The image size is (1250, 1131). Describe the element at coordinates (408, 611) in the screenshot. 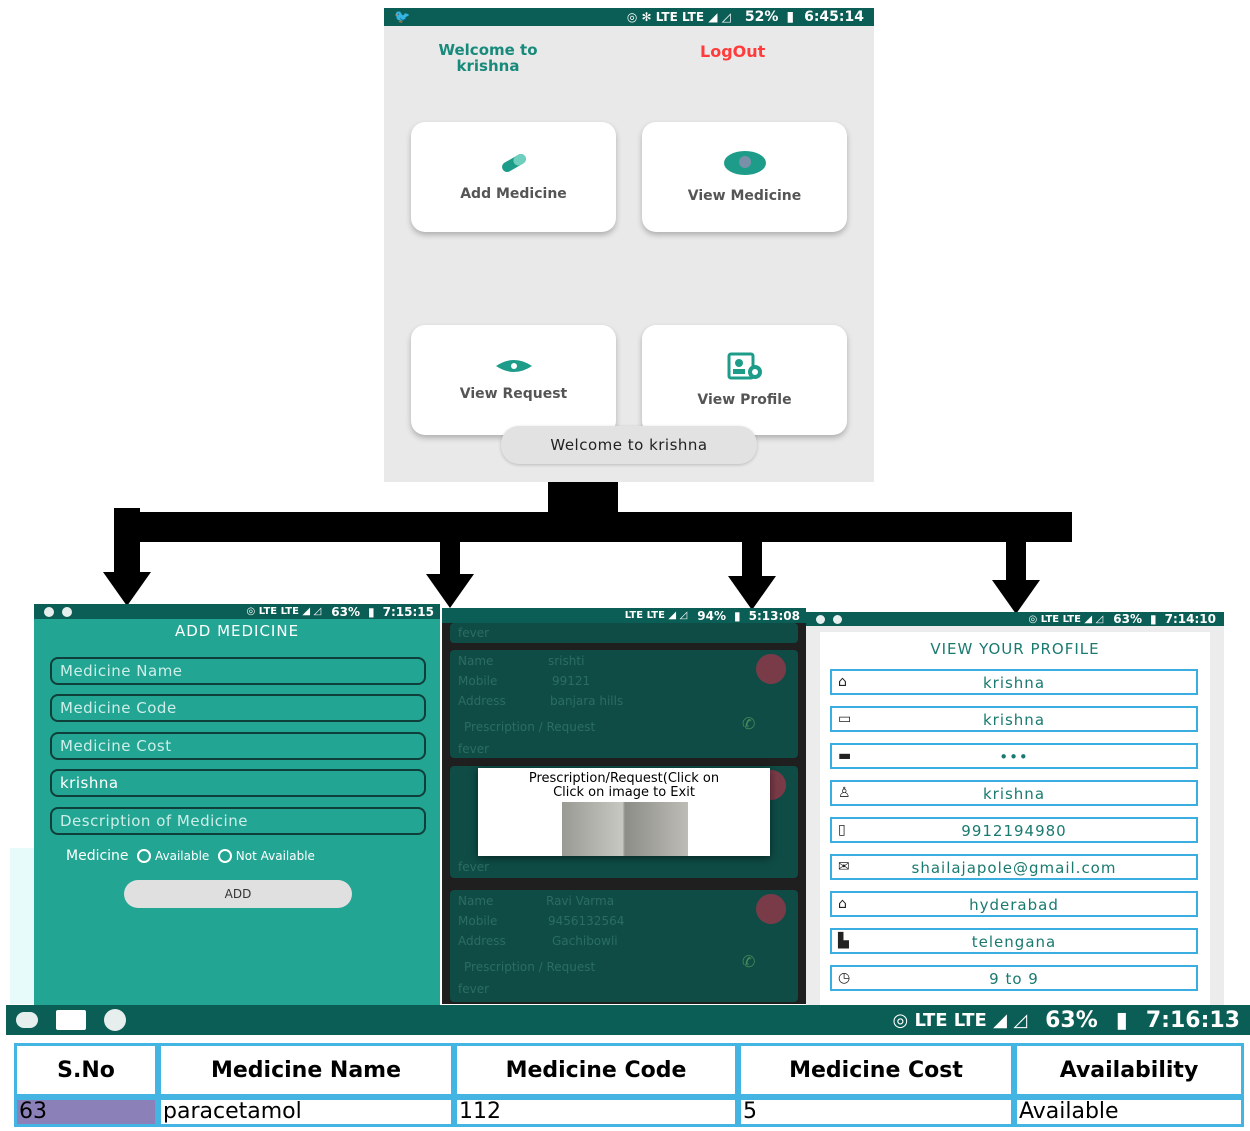

I see `clock: 7:15:15` at that location.